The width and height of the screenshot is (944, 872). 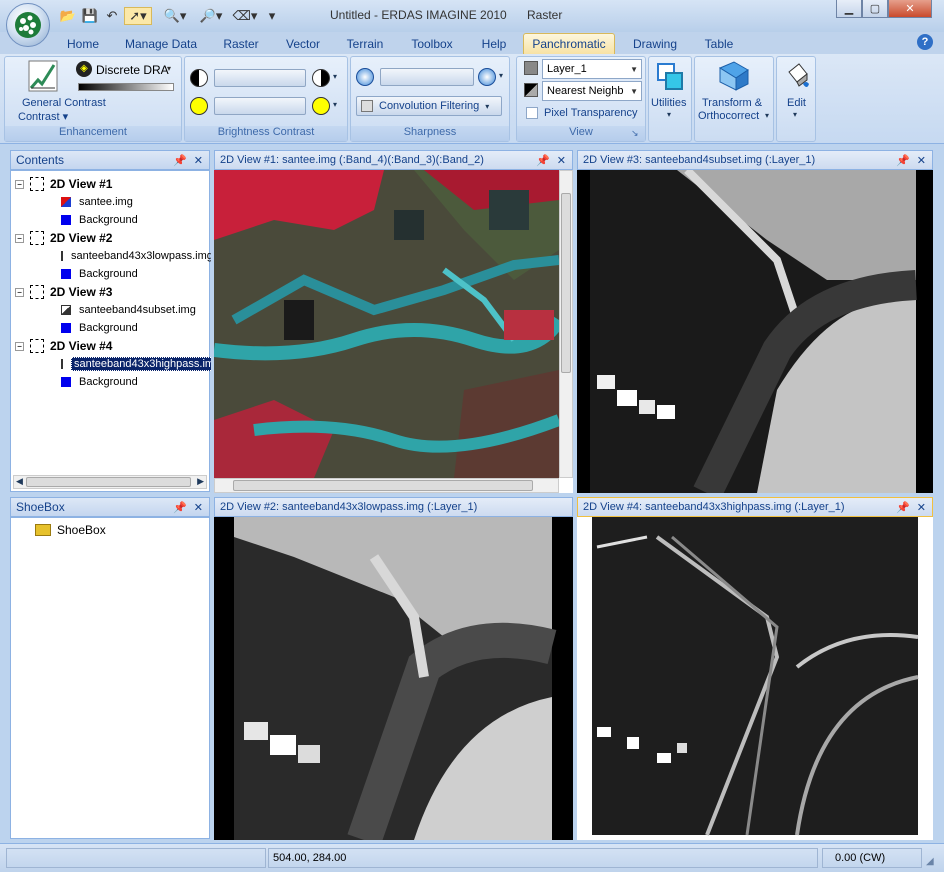 I want to click on view-1-horizontal-scrollbar, so click(x=386, y=485).